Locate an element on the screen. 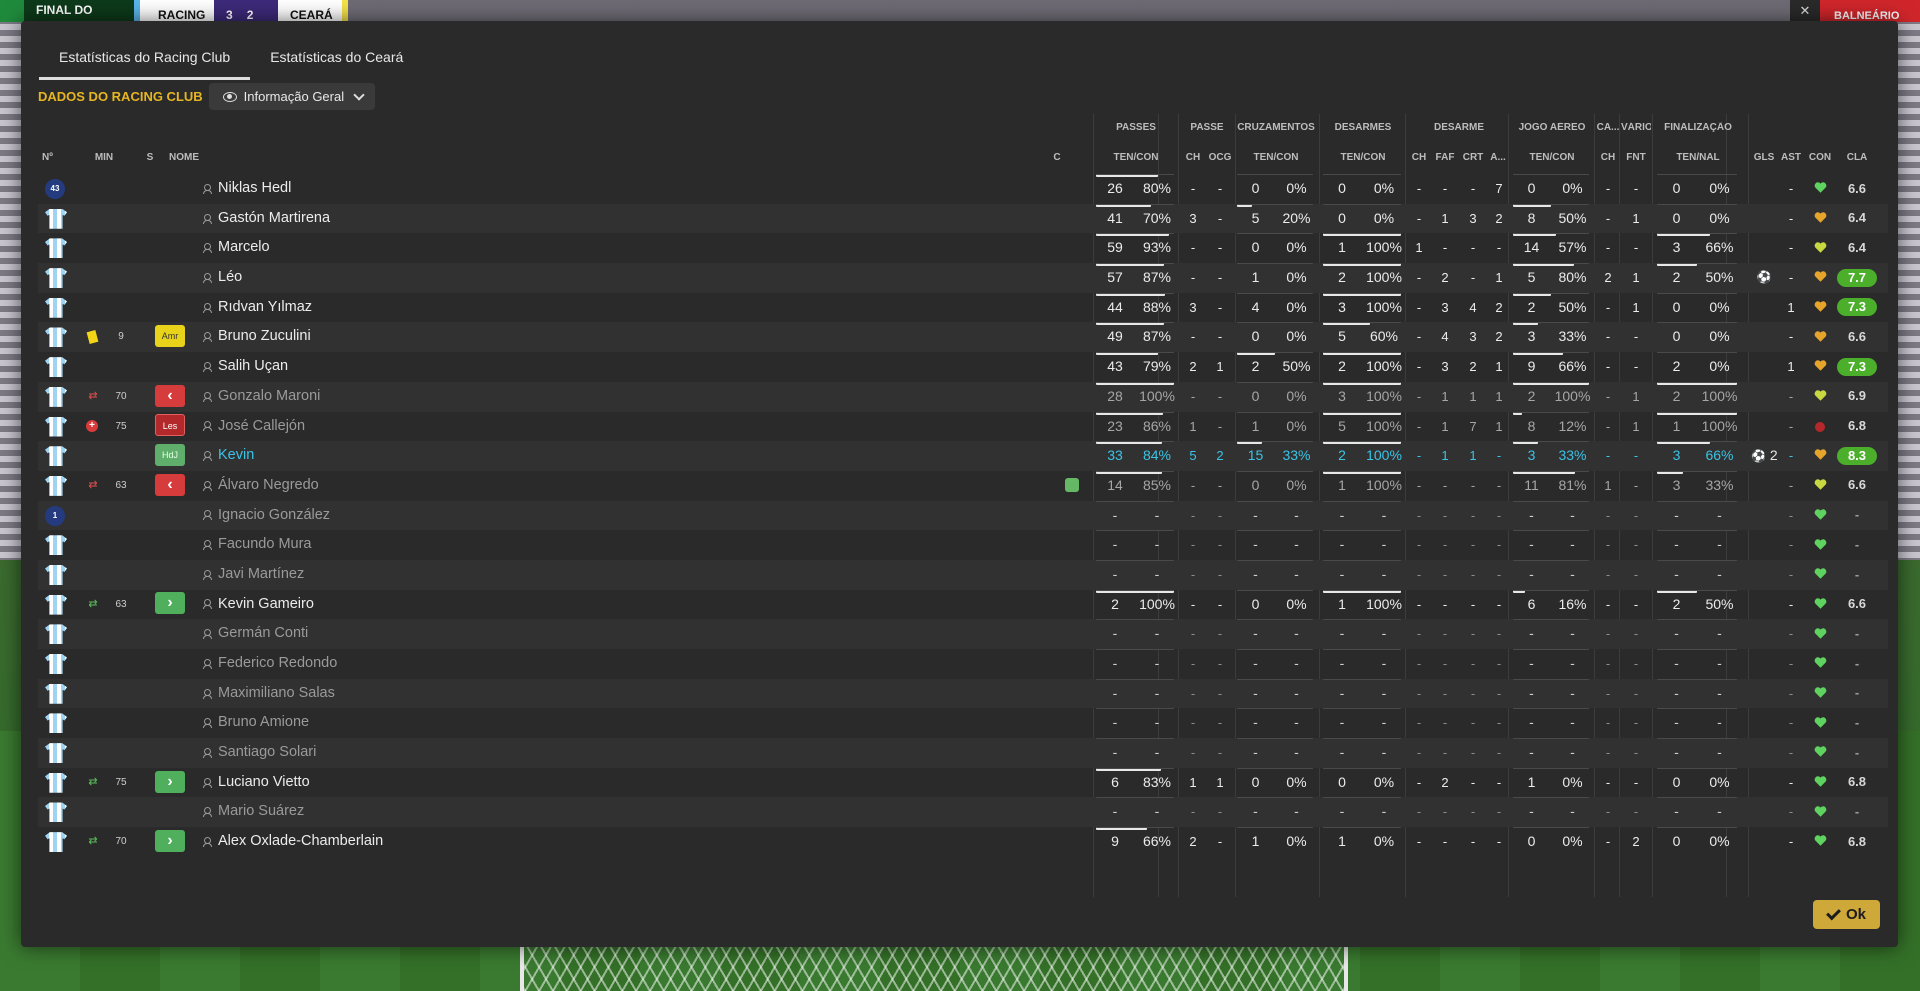 The width and height of the screenshot is (1920, 991). column-header-fin: TEN/NAL is located at coordinates (1698, 157).